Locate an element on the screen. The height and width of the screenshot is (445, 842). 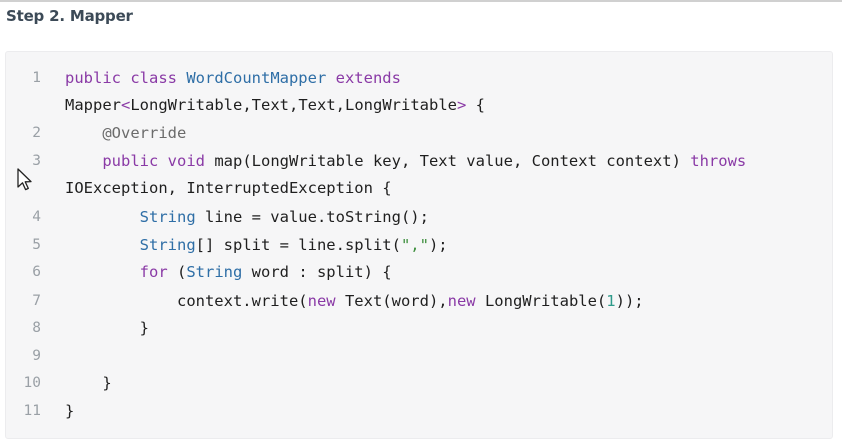
code-token: context.write( is located at coordinates (242, 301).